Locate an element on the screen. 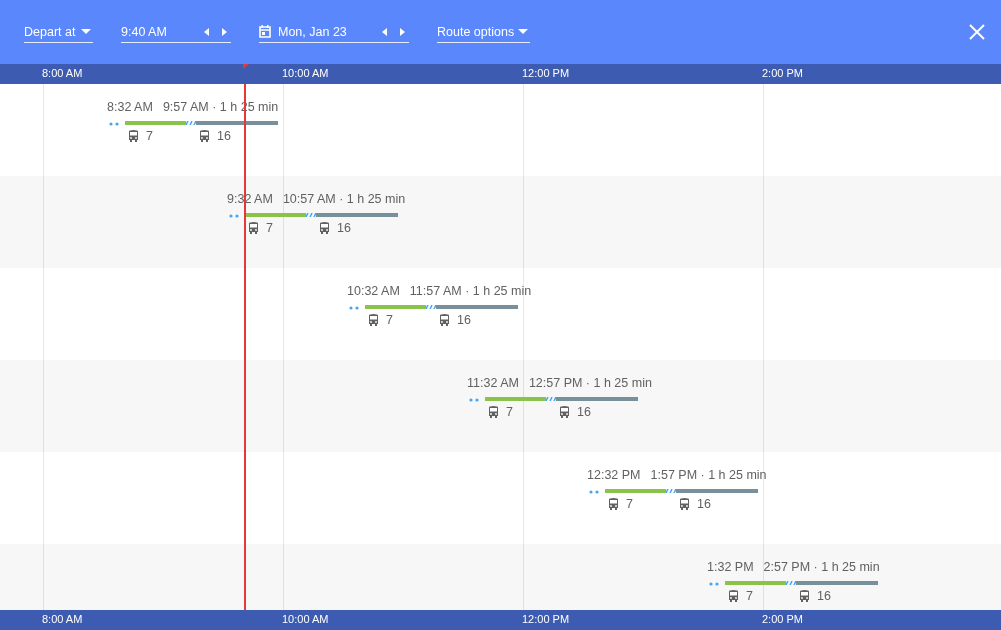 The height and width of the screenshot is (630, 1001). arrival-duration: 12:57 PM · 1 h 25 min is located at coordinates (590, 383).